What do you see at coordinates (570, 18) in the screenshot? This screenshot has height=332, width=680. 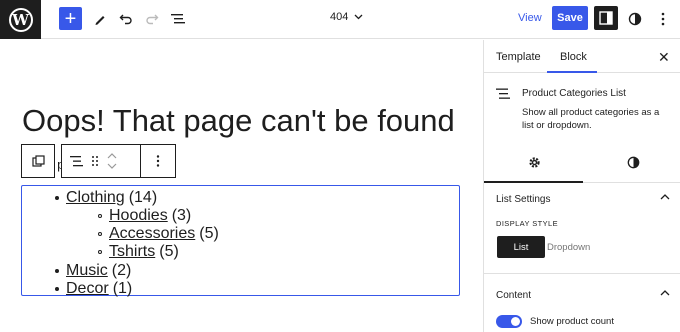 I see `save-button: Save` at bounding box center [570, 18].